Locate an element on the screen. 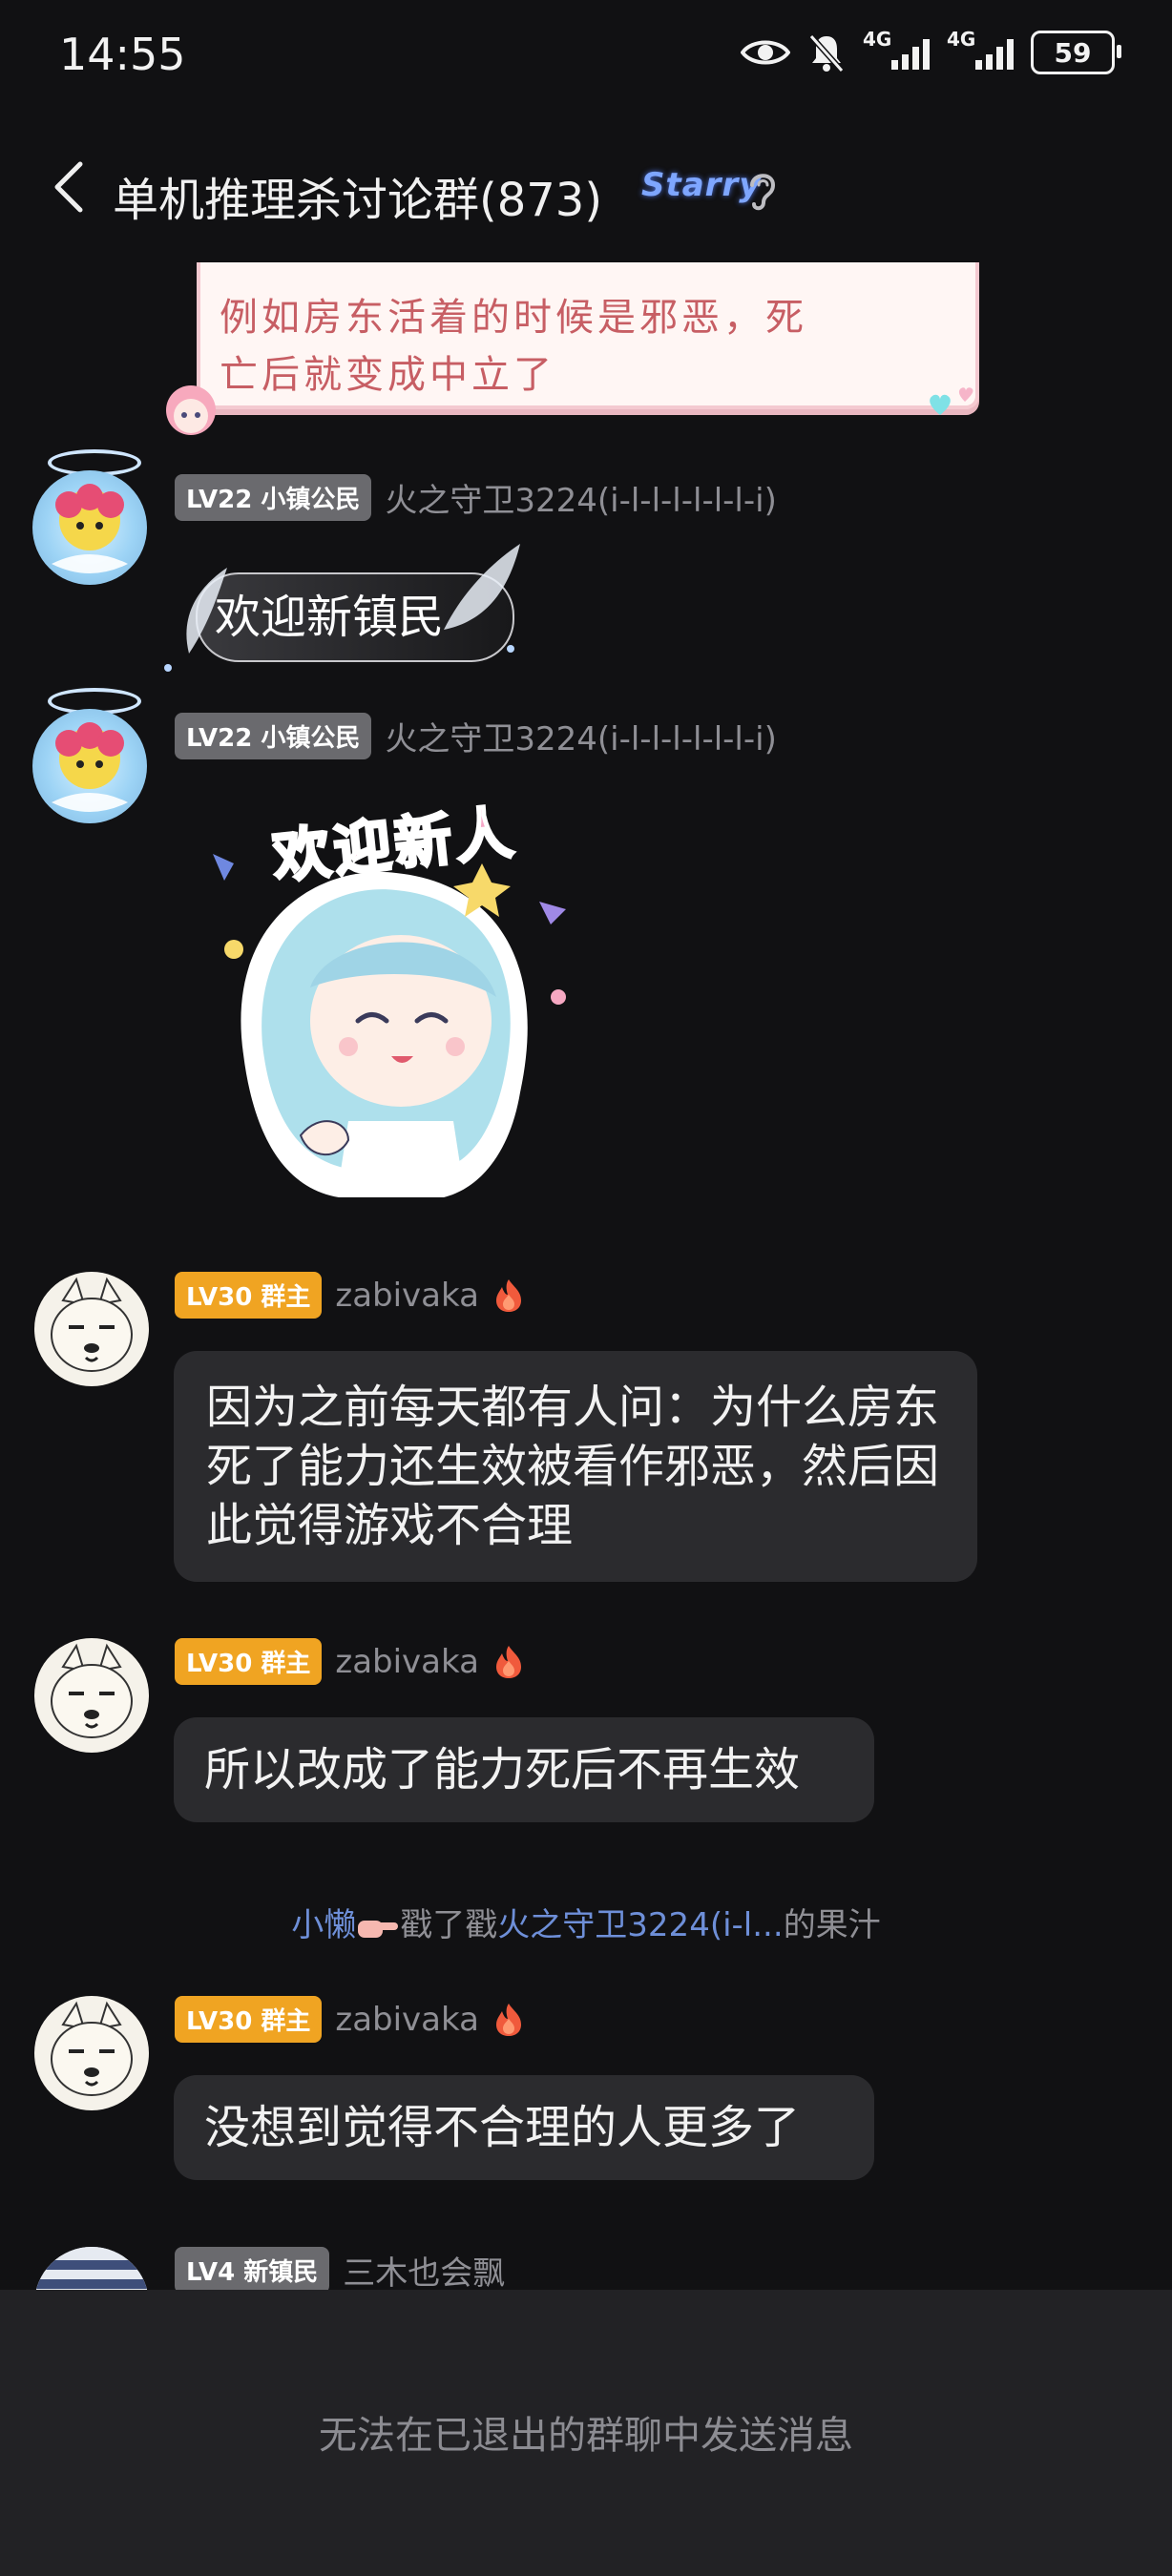  status-icons: 4G 4G 59 is located at coordinates (931, 51).